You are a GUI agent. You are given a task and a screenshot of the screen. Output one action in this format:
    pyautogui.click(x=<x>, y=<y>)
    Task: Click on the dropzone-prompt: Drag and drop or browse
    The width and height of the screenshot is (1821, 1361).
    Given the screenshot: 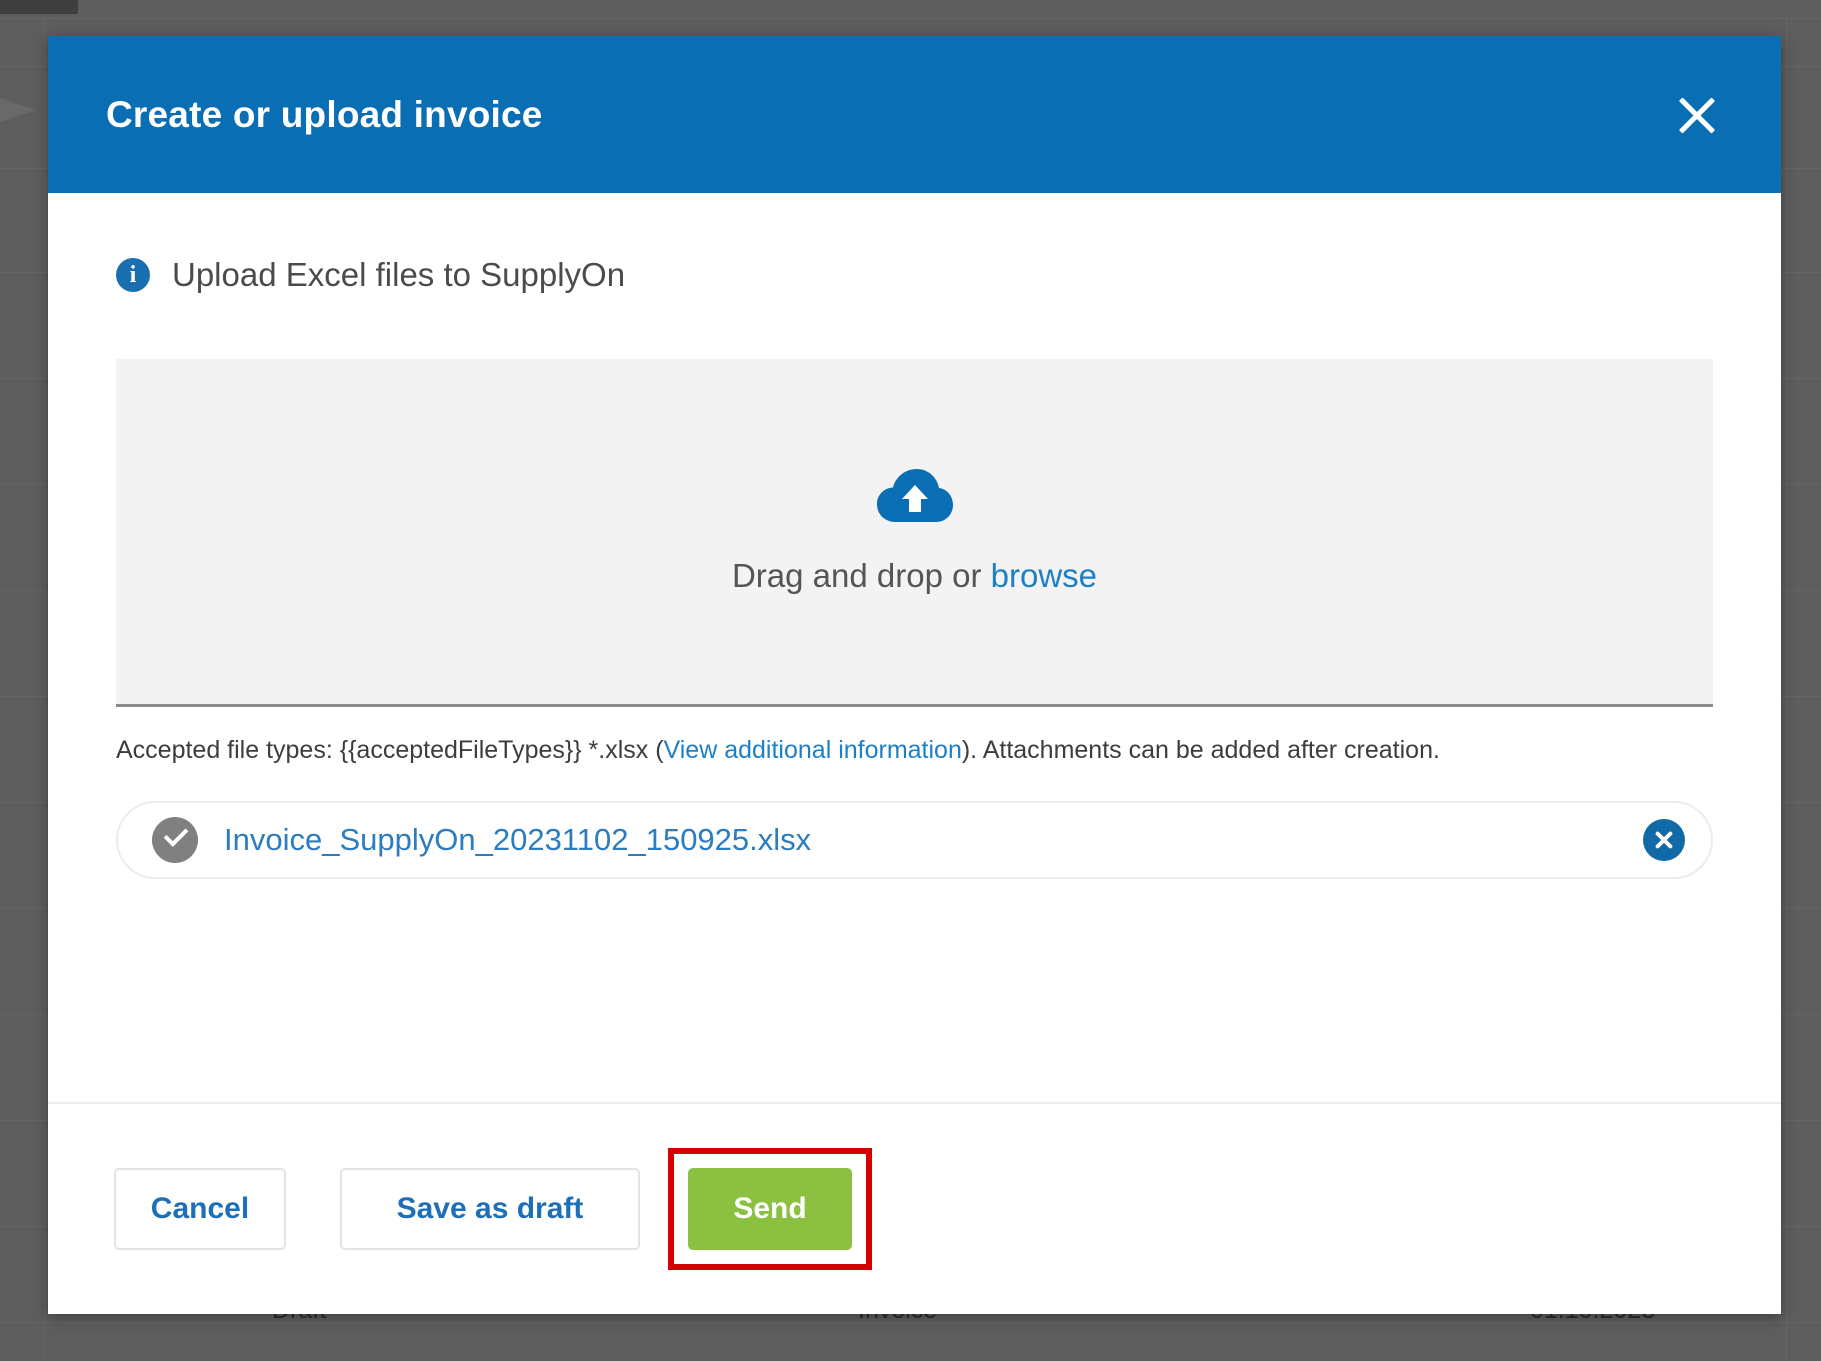 What is the action you would take?
    pyautogui.click(x=914, y=576)
    